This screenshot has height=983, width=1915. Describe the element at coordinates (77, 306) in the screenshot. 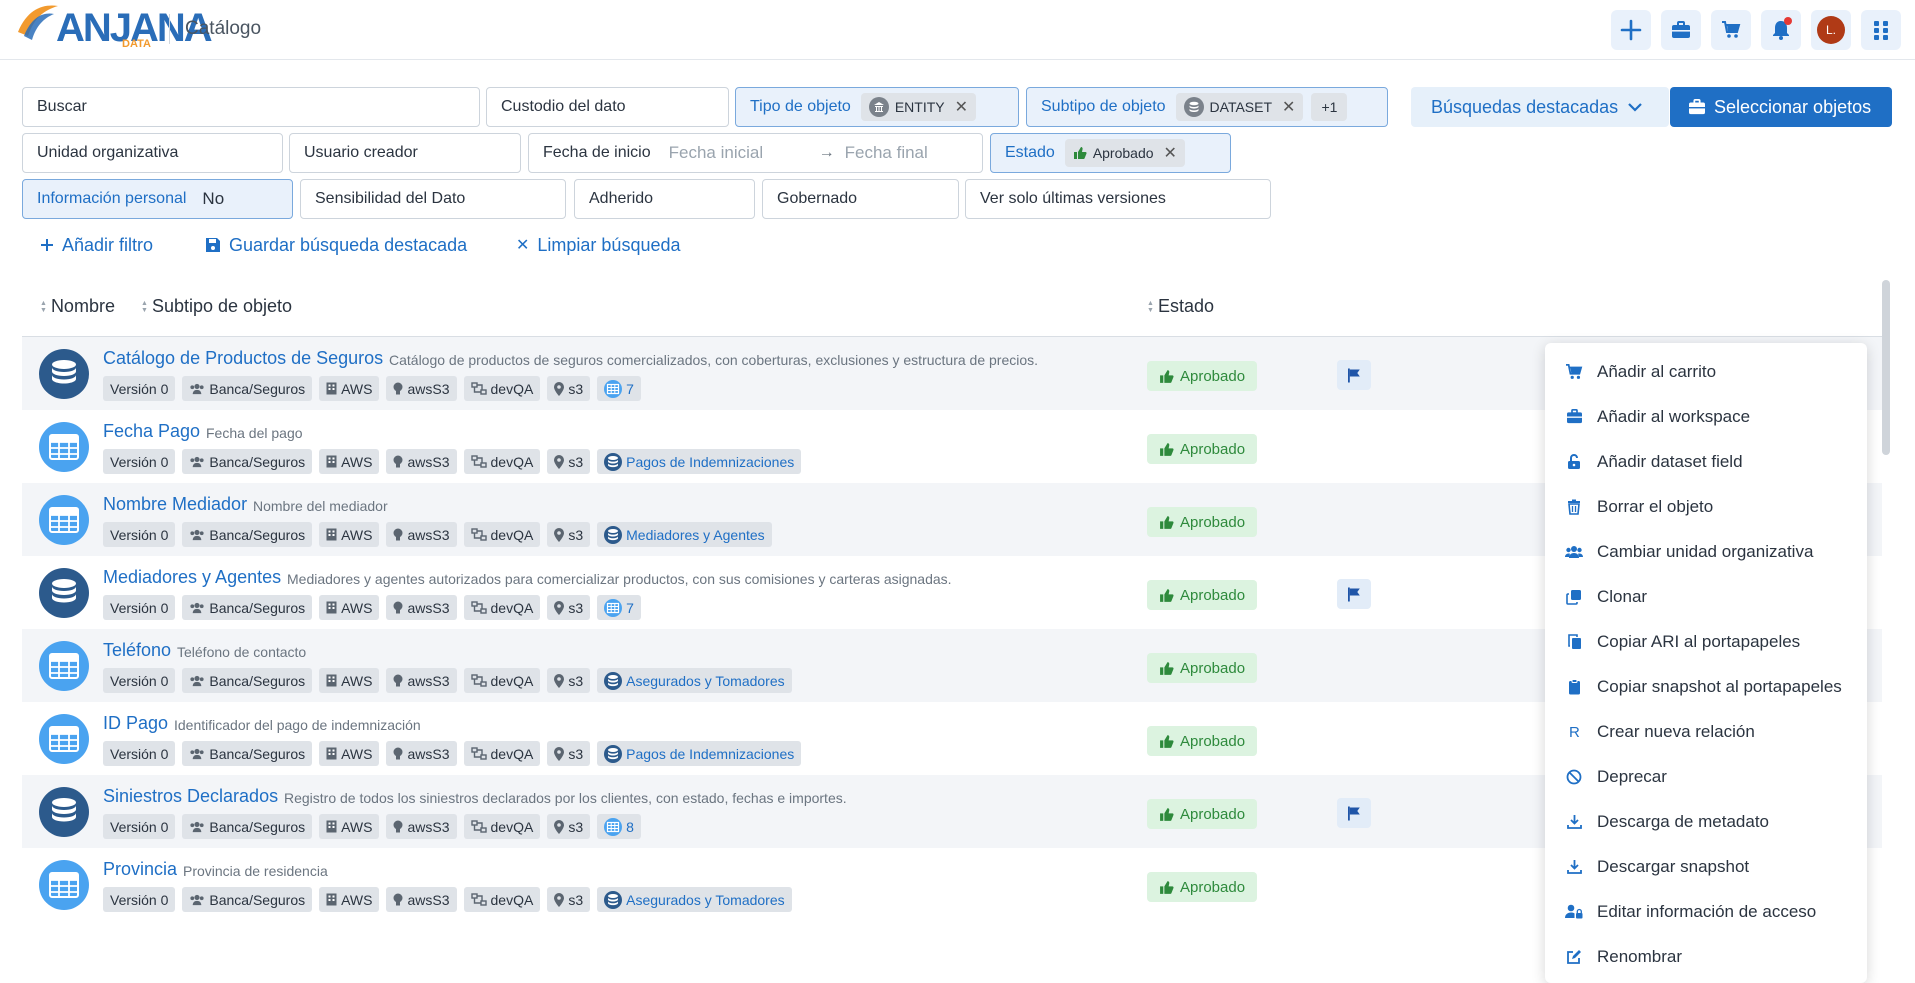

I see `column-header-name: ▲ ▼ Nombre` at that location.